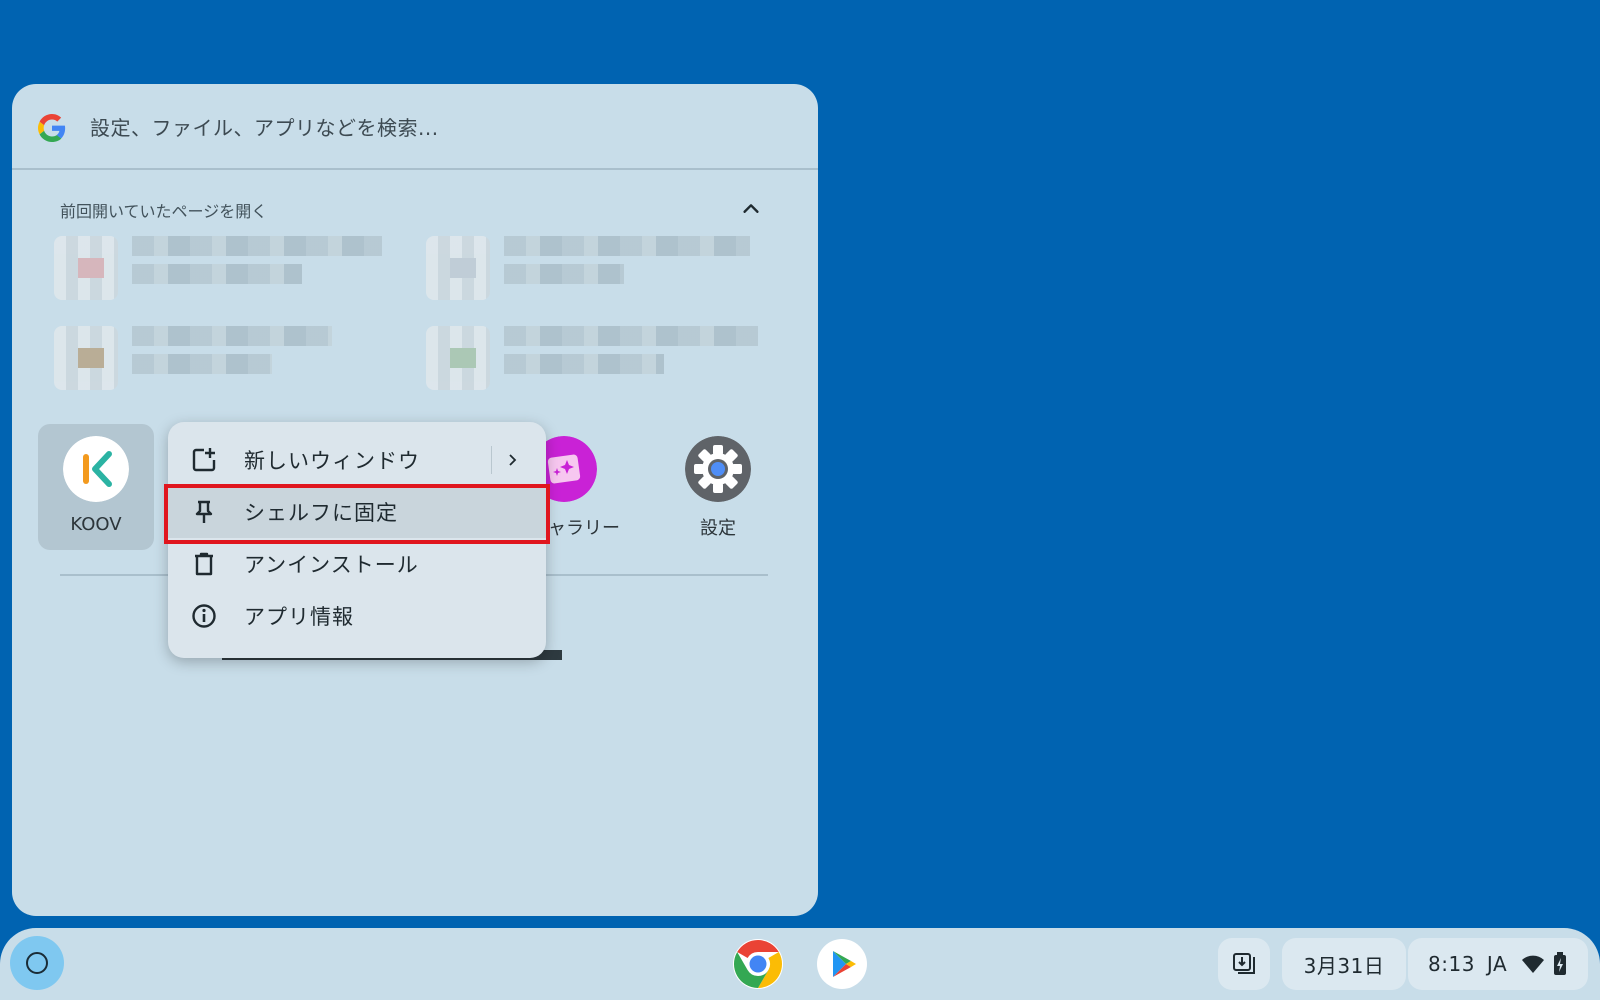 The height and width of the screenshot is (1000, 1600). What do you see at coordinates (164, 211) in the screenshot?
I see `continue-section-title: 前回開いていたページを開く` at bounding box center [164, 211].